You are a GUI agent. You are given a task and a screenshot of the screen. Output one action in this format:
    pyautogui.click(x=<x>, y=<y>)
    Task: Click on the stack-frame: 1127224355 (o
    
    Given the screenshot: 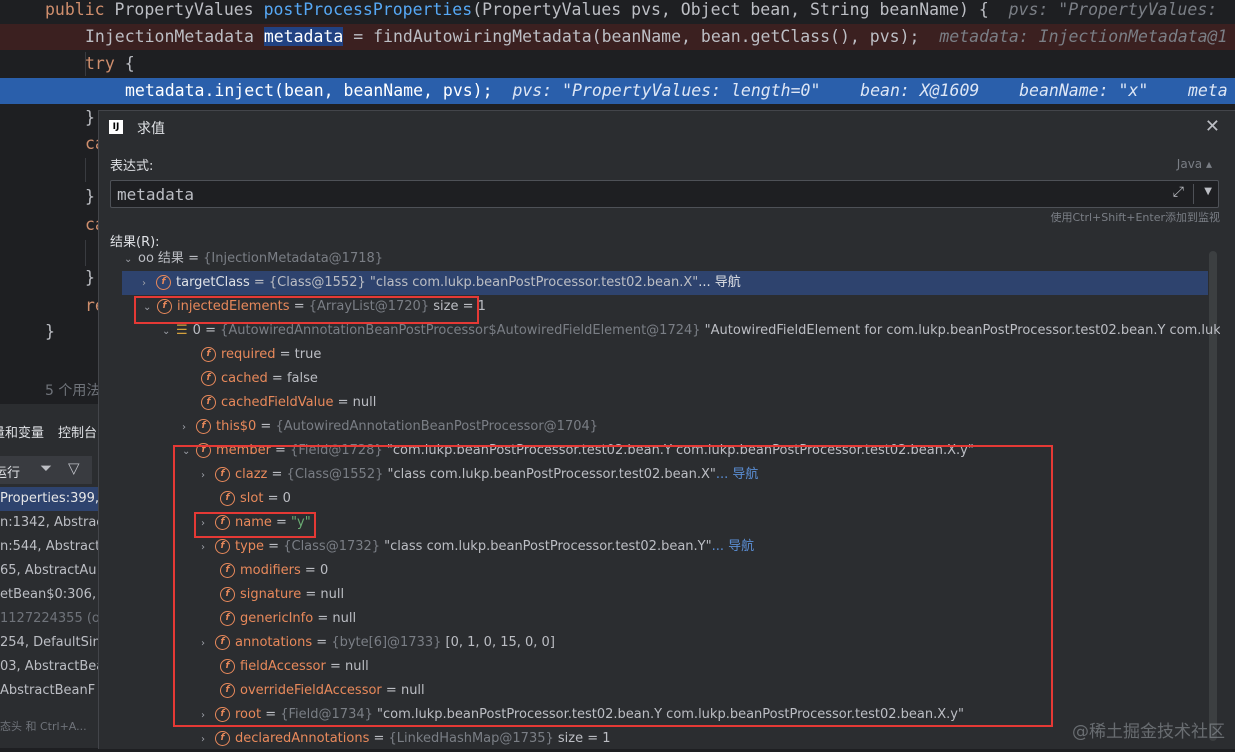 What is the action you would take?
    pyautogui.click(x=49, y=619)
    